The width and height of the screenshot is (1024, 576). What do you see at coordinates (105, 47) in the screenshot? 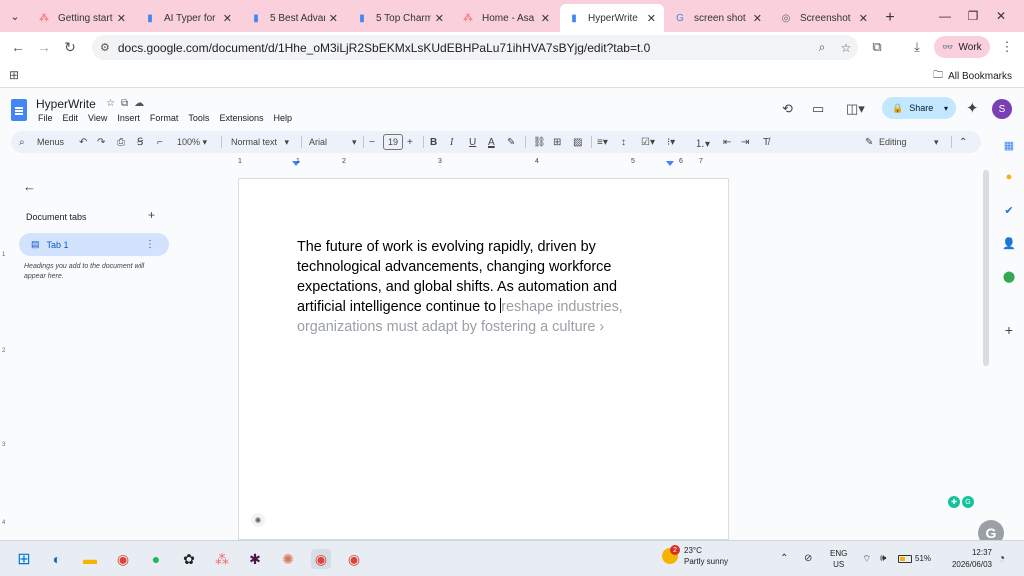
I see `site-info-icon: ⚙` at bounding box center [105, 47].